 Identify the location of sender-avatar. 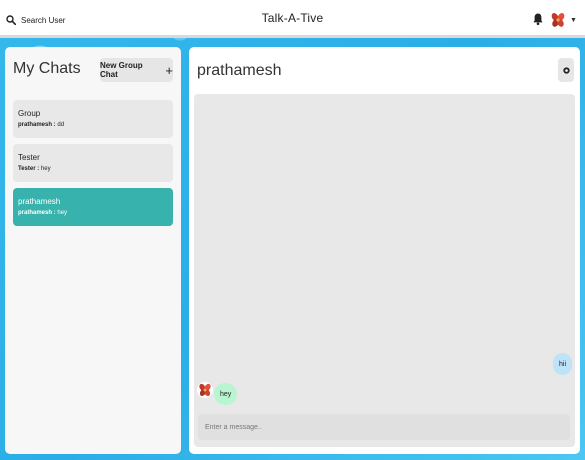
(205, 390).